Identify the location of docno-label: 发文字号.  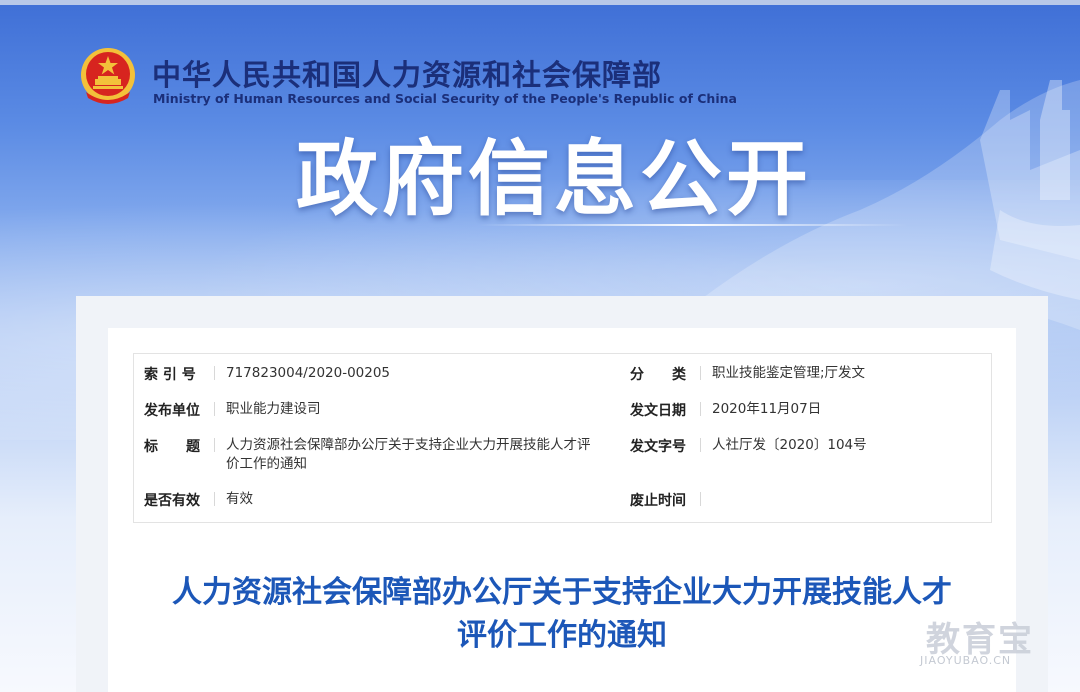
(658, 447).